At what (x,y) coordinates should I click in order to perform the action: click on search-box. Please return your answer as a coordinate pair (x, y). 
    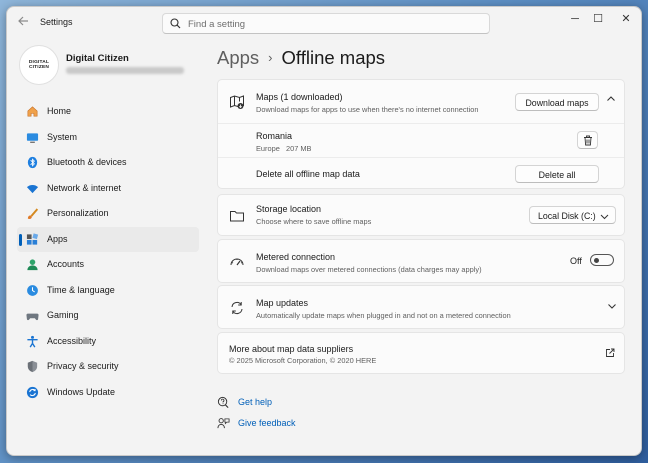
    Looking at the image, I should click on (326, 23).